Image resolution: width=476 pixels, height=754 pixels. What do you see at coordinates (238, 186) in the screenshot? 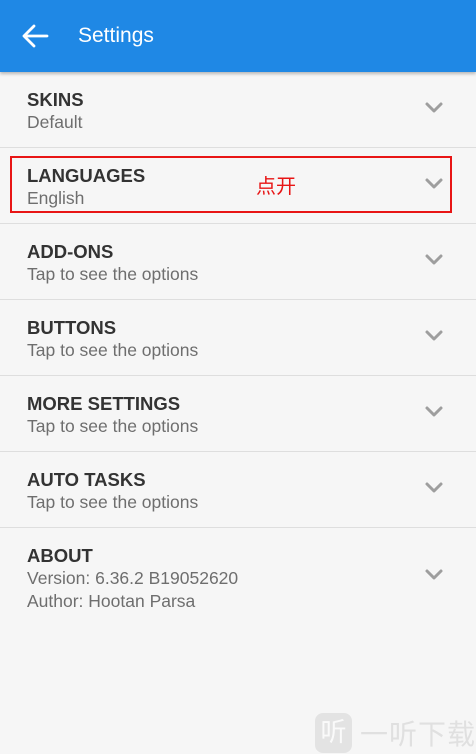
I see `settings-item-languages: LANGUAGES English` at bounding box center [238, 186].